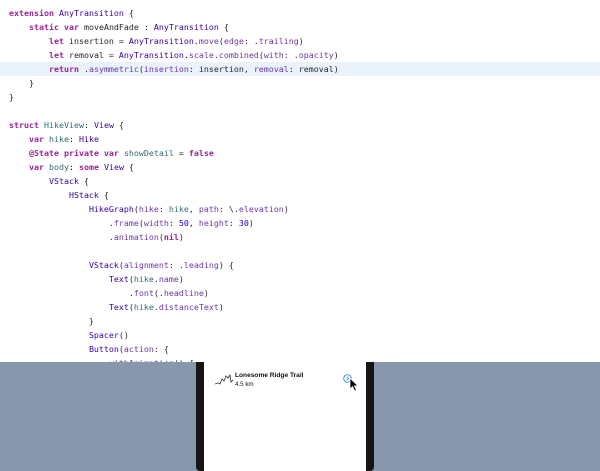  I want to click on code-line: HikeGraph(hike: hike, path: \.elevation), so click(300, 209).